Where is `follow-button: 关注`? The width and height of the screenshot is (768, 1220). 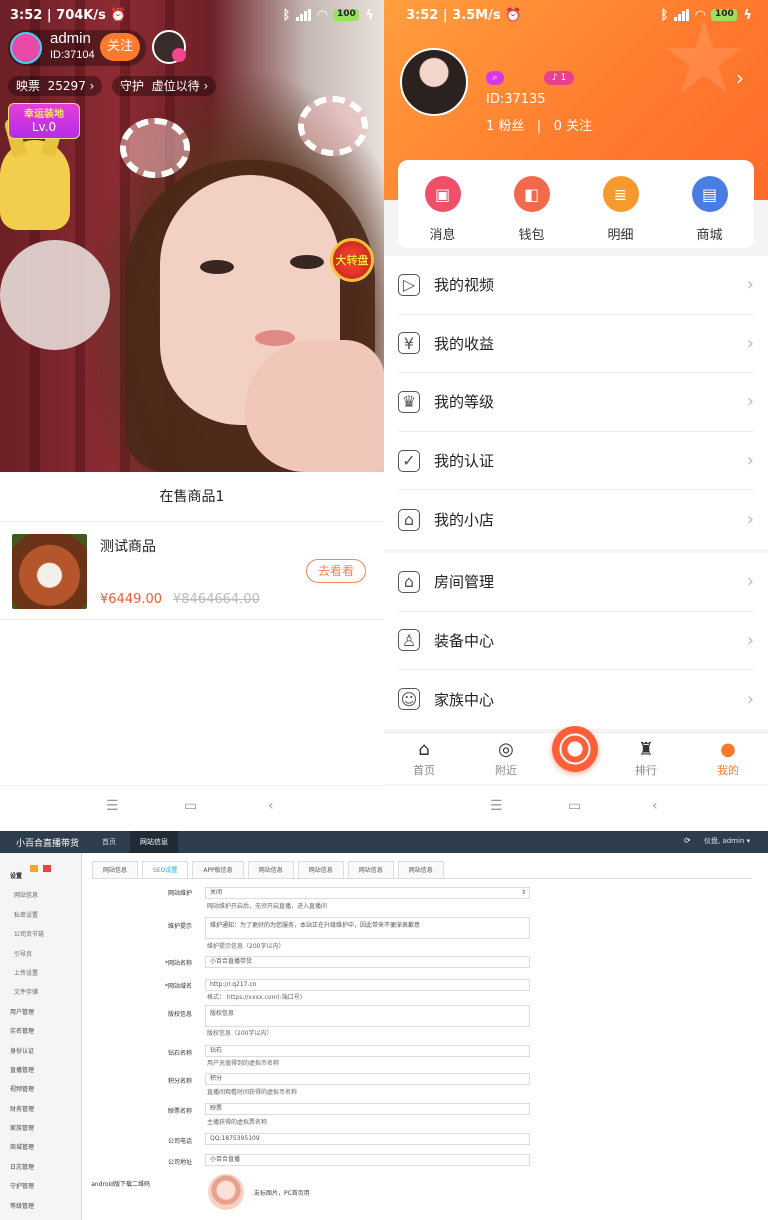
follow-button: 关注 is located at coordinates (120, 47).